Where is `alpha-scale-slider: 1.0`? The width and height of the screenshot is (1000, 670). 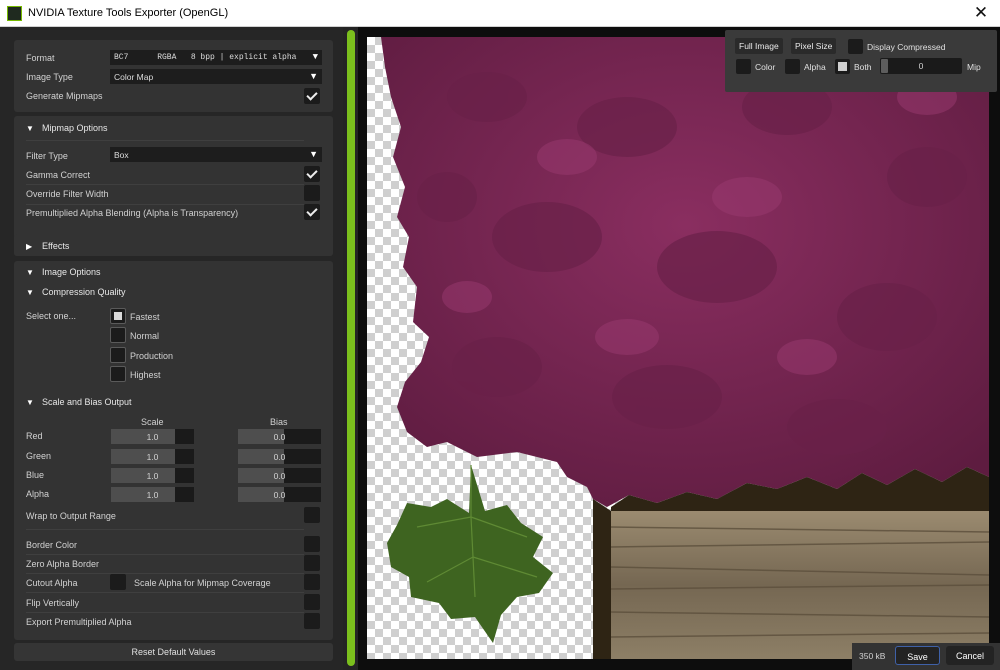
alpha-scale-slider: 1.0 is located at coordinates (152, 494).